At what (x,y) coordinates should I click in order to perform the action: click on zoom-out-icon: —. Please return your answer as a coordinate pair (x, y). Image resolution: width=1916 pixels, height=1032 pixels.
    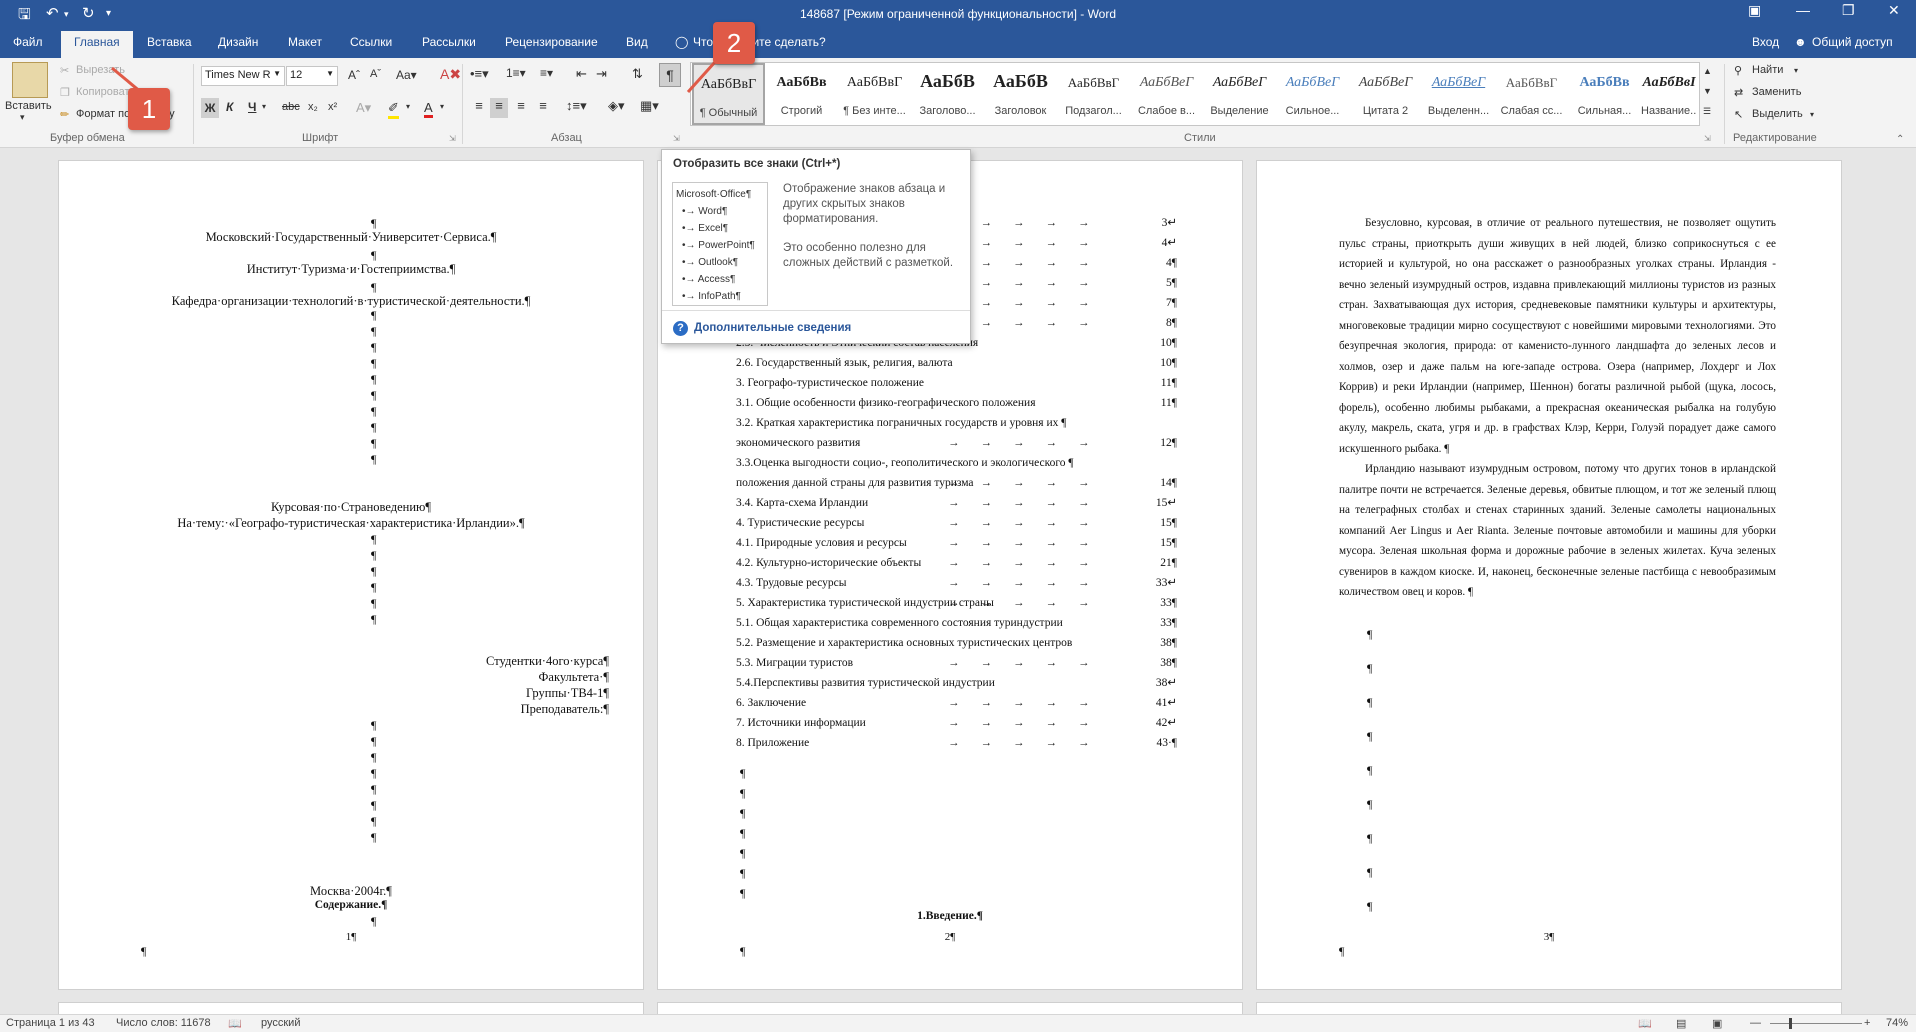
    Looking at the image, I should click on (1755, 1023).